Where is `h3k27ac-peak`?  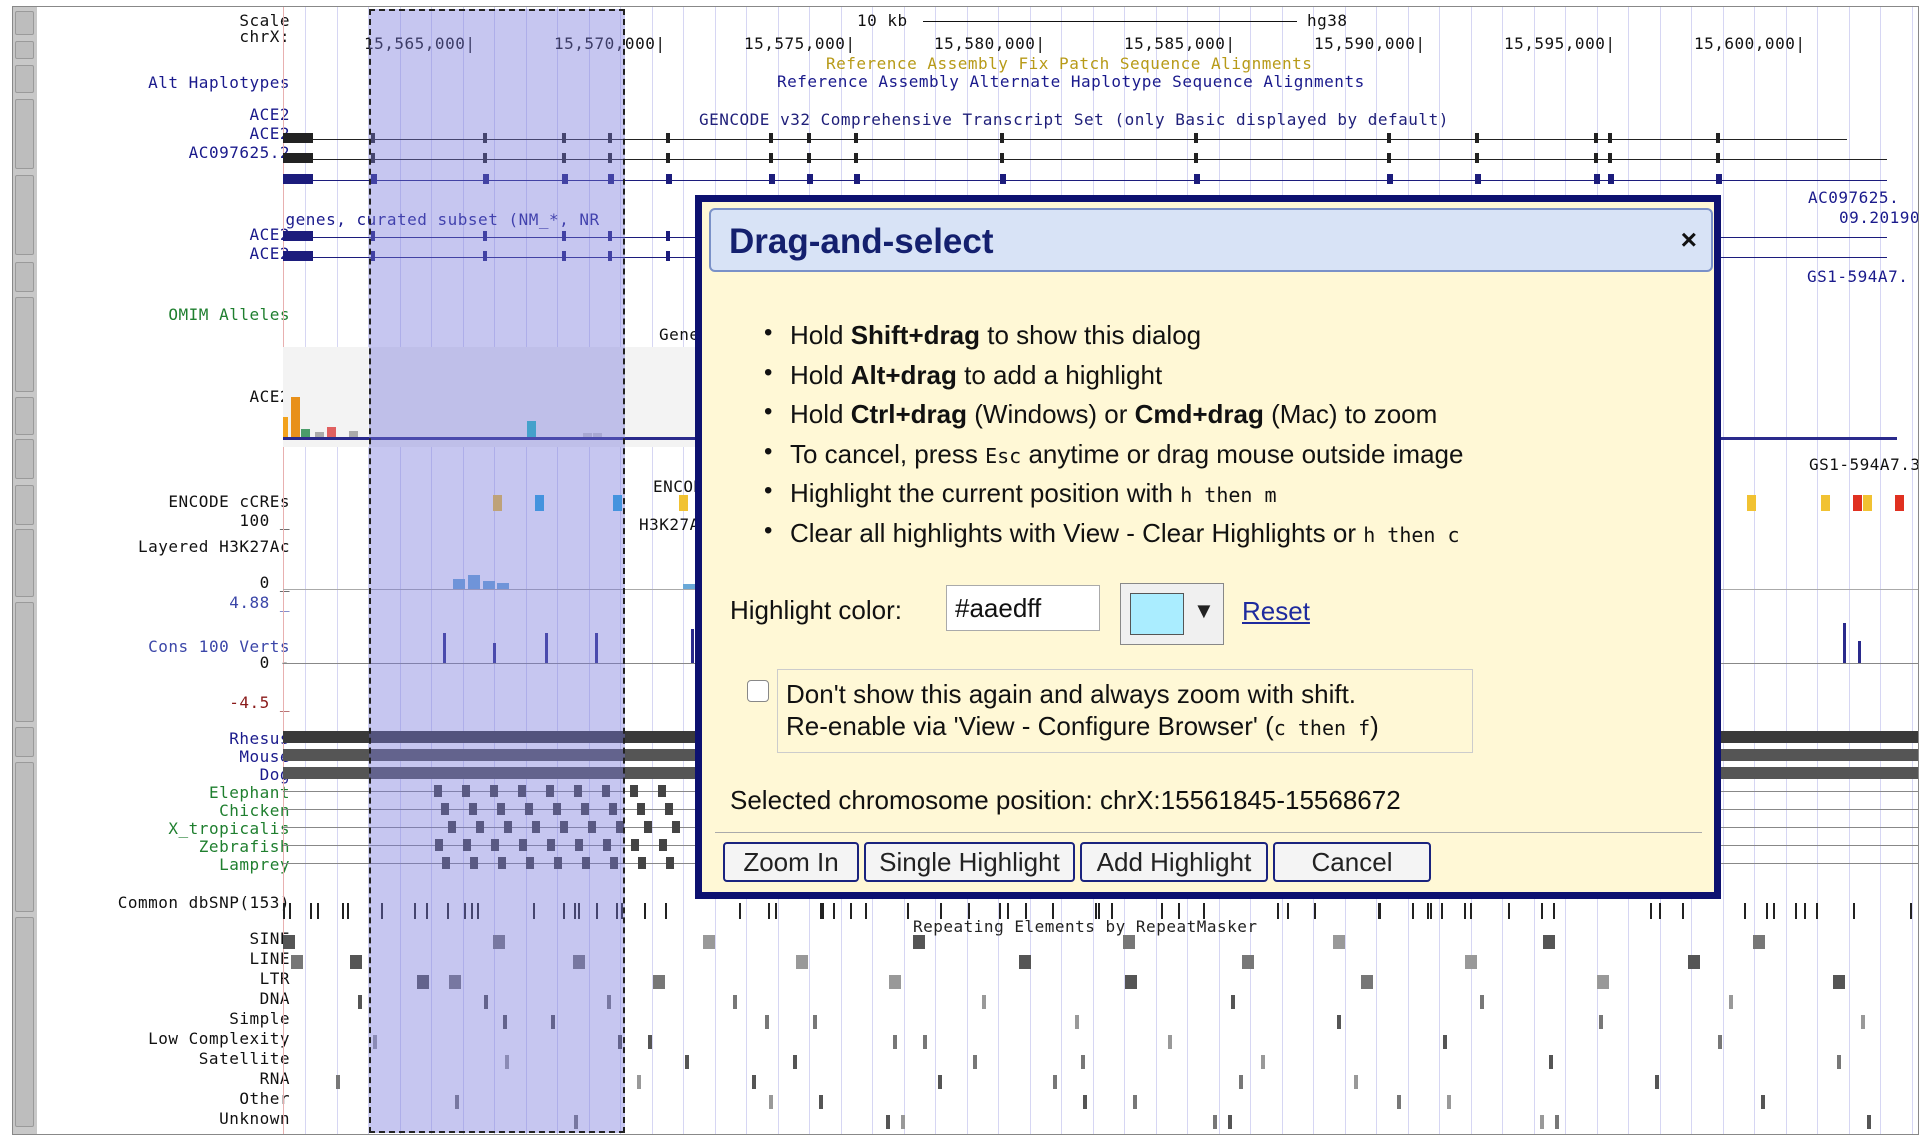 h3k27ac-peak is located at coordinates (689, 586).